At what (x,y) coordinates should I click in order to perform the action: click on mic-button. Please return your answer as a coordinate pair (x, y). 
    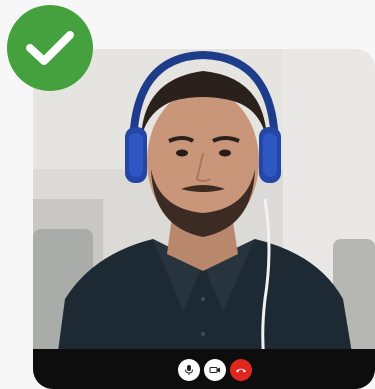
    Looking at the image, I should click on (189, 370).